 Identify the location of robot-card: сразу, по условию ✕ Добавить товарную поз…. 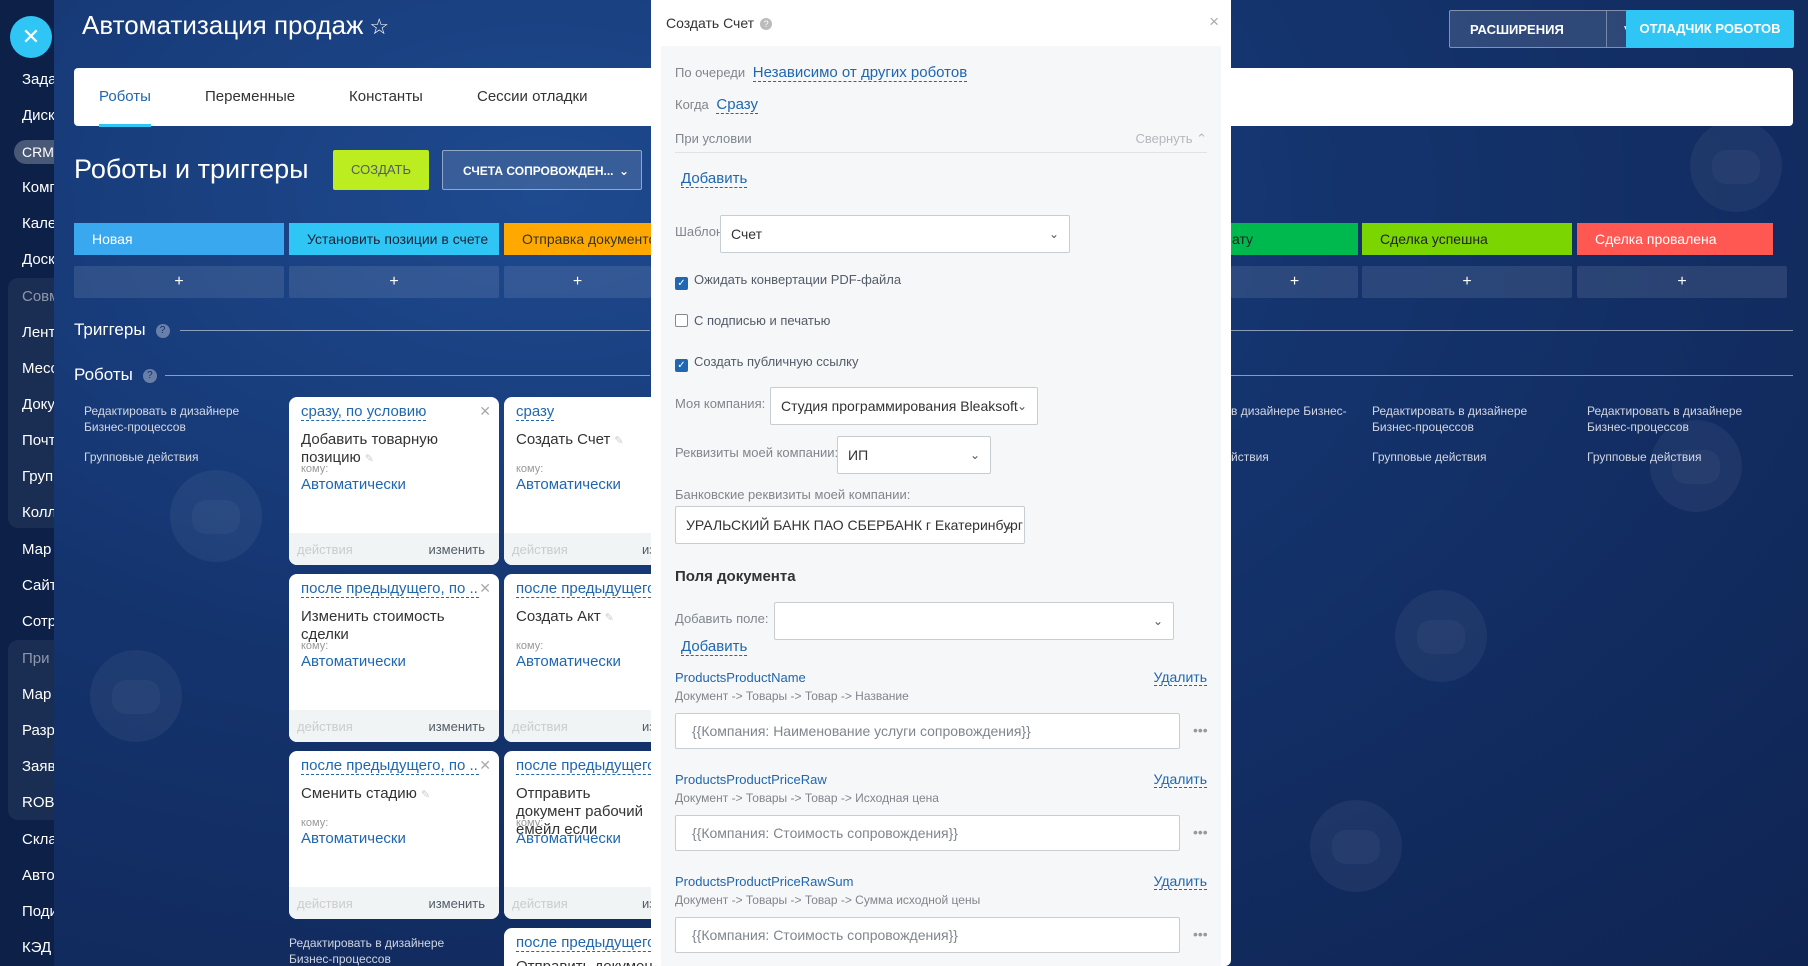
(394, 481).